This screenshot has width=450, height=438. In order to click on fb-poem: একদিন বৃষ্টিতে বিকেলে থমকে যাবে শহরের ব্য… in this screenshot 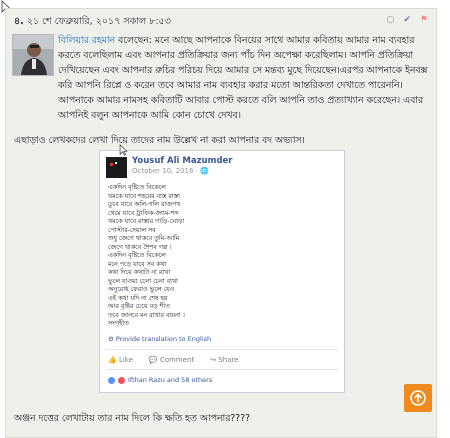, I will do `click(146, 256)`.